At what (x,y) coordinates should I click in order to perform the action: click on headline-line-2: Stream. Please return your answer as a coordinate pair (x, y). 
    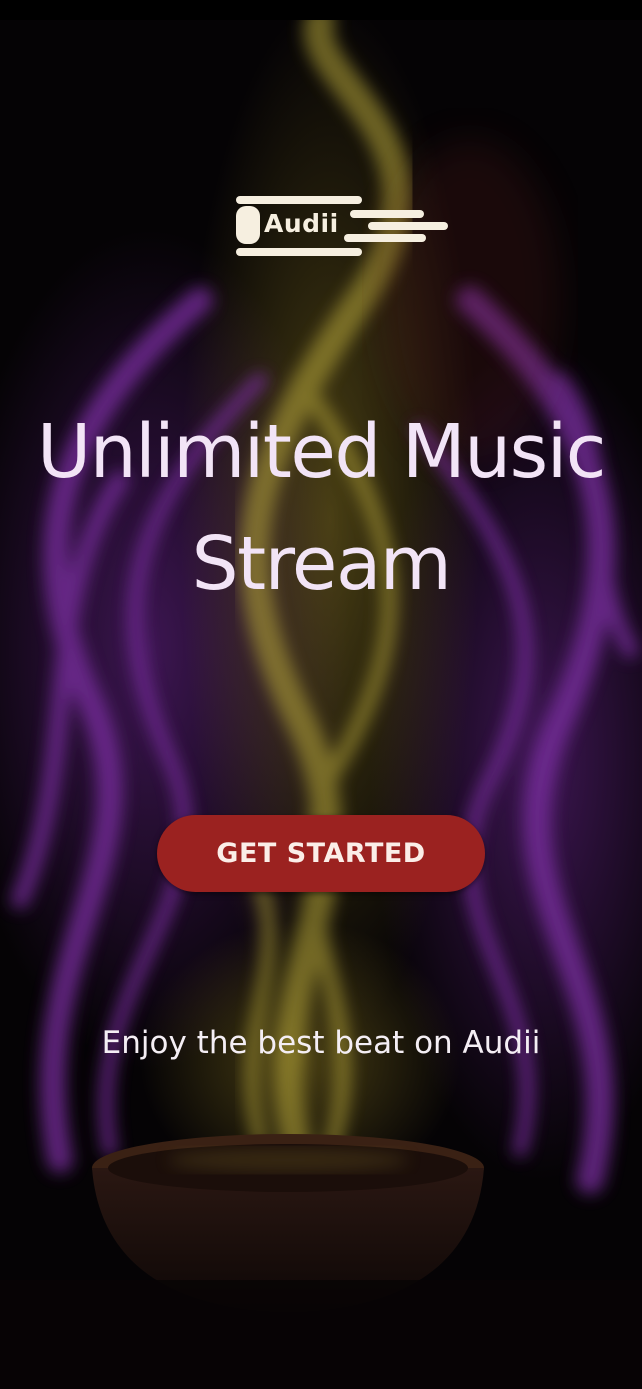
    Looking at the image, I should click on (321, 564).